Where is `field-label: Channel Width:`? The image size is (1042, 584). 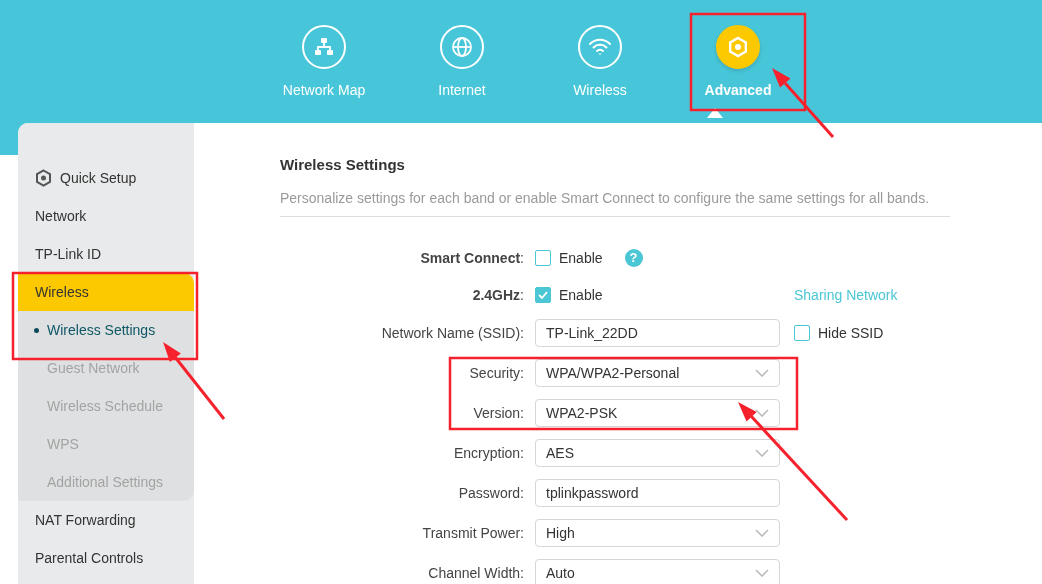
field-label: Channel Width: is located at coordinates (475, 573).